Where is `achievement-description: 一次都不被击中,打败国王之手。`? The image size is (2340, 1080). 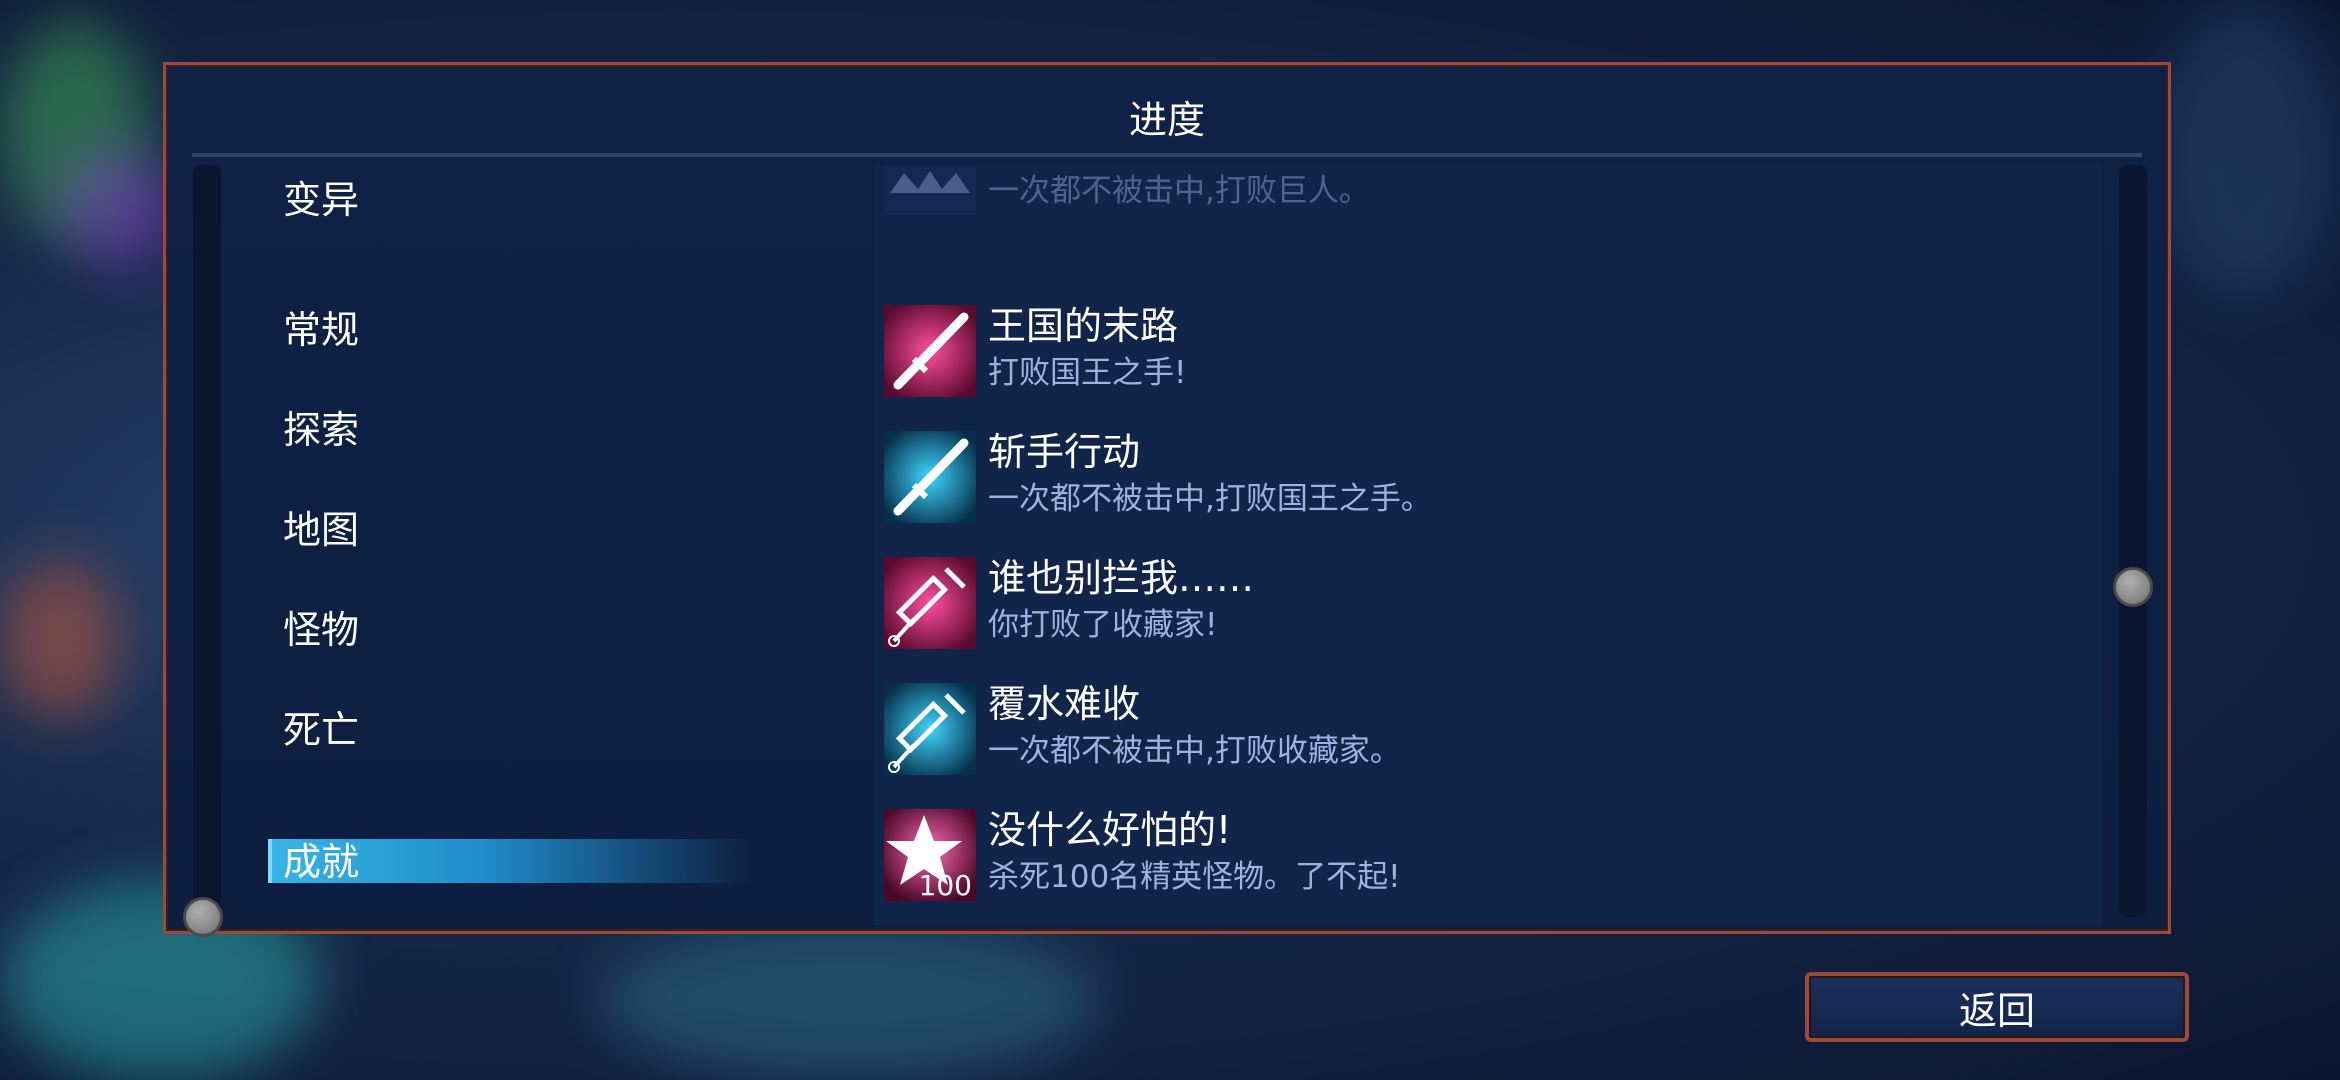 achievement-description: 一次都不被击中,打败国王之手。 is located at coordinates (1210, 499).